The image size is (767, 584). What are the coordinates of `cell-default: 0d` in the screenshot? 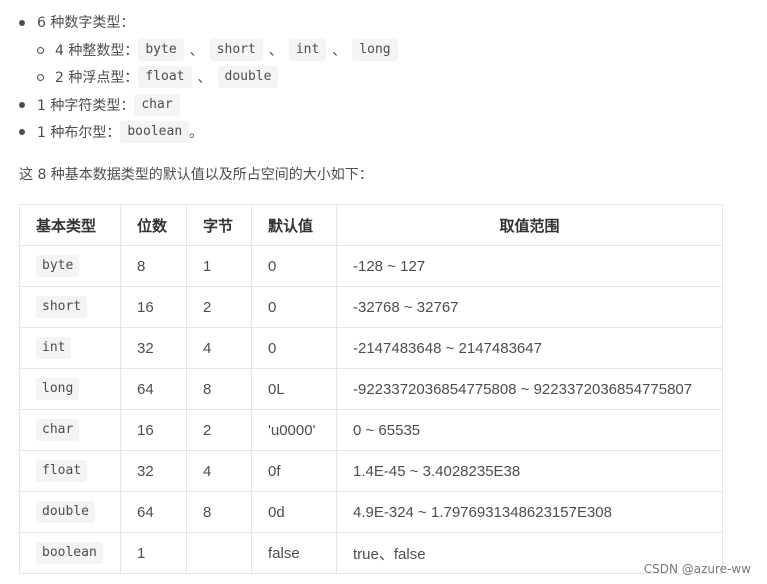 It's located at (294, 512).